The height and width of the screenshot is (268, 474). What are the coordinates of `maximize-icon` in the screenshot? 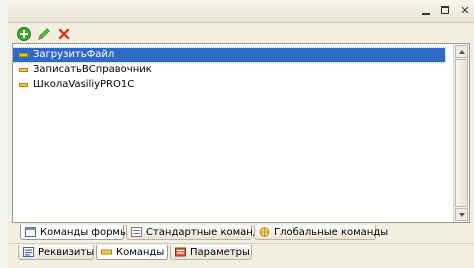 It's located at (446, 11).